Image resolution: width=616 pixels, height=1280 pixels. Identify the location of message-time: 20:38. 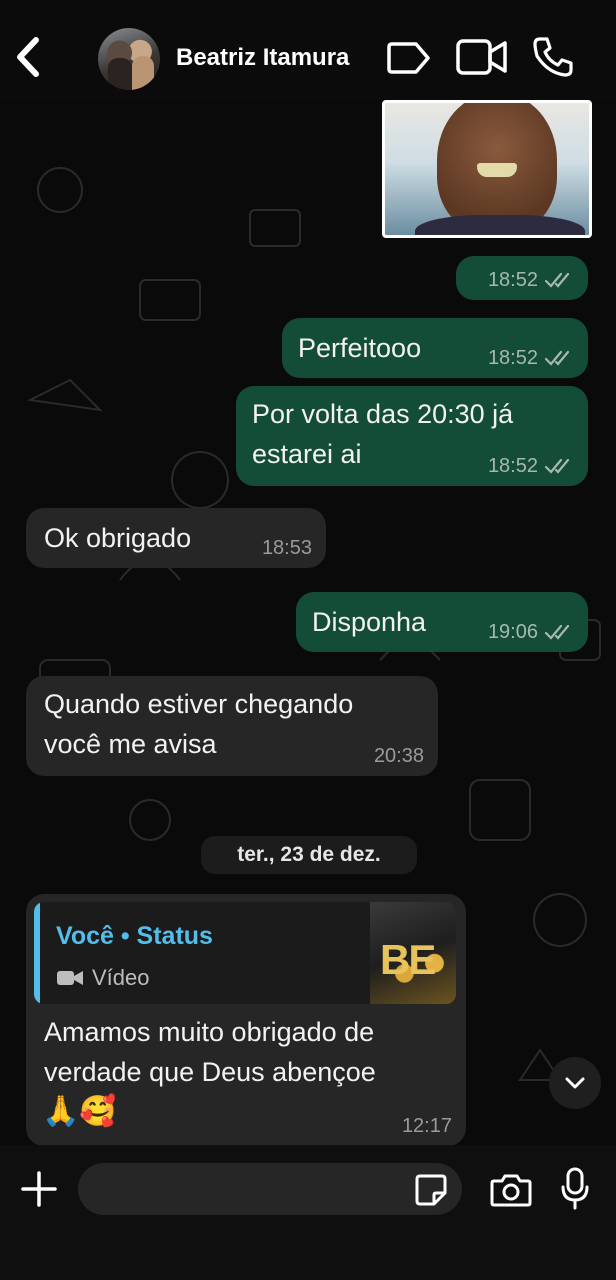
(398, 756).